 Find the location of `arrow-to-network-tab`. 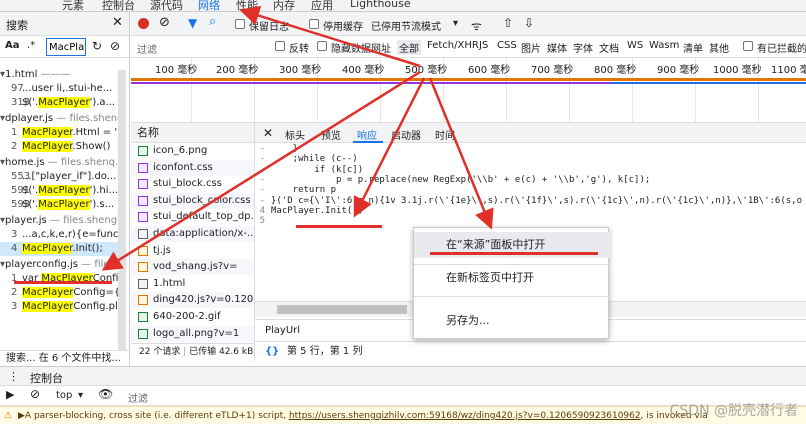

arrow-to-network-tab is located at coordinates (330, 36).